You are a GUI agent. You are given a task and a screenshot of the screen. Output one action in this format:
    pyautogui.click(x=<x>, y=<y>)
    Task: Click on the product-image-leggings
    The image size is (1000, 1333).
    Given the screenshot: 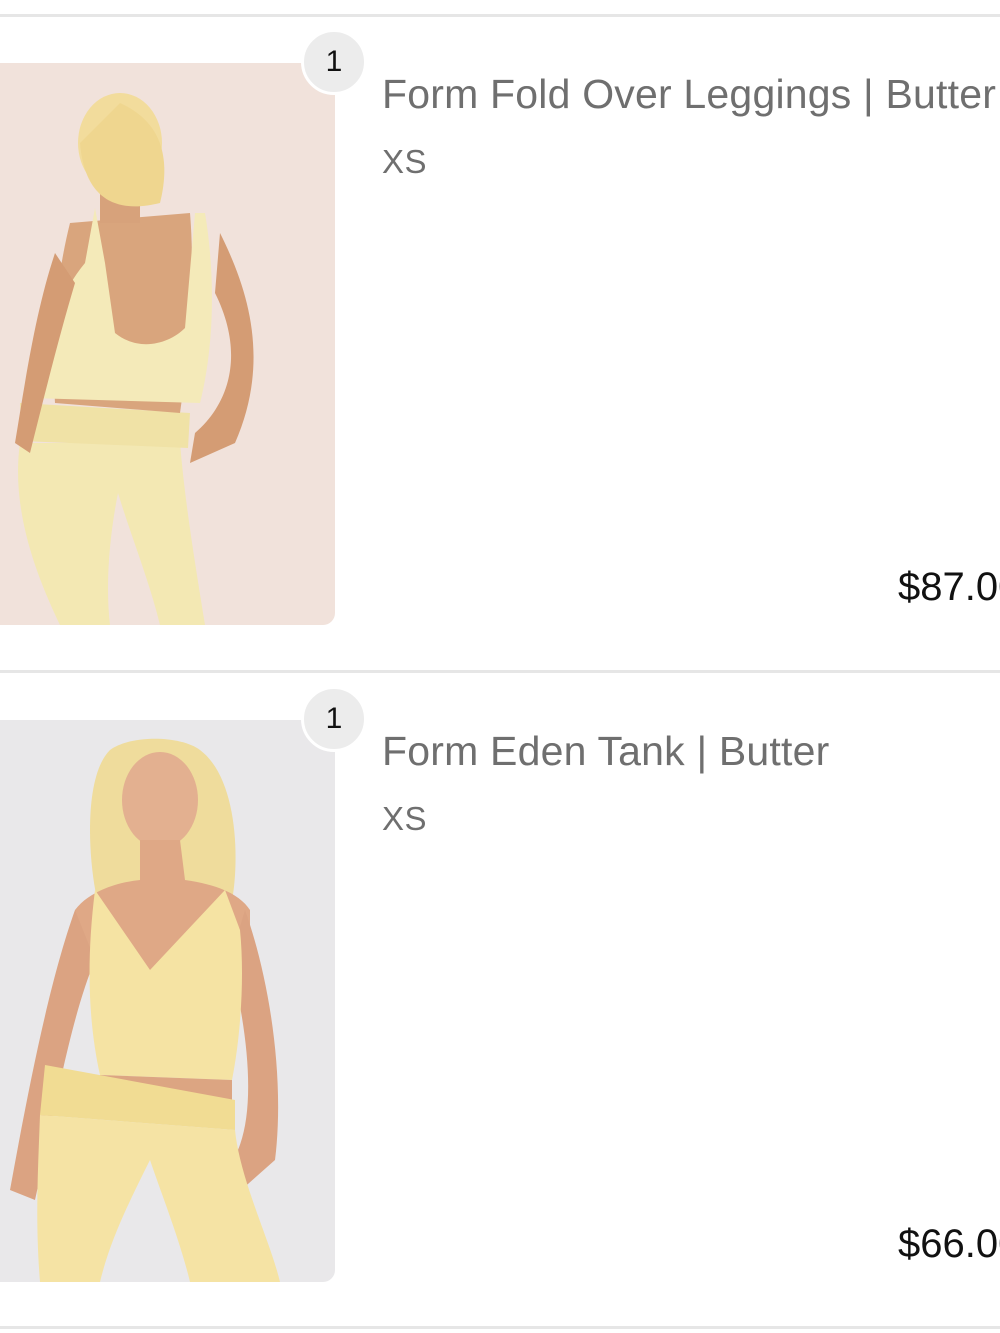 What is the action you would take?
    pyautogui.click(x=167, y=344)
    